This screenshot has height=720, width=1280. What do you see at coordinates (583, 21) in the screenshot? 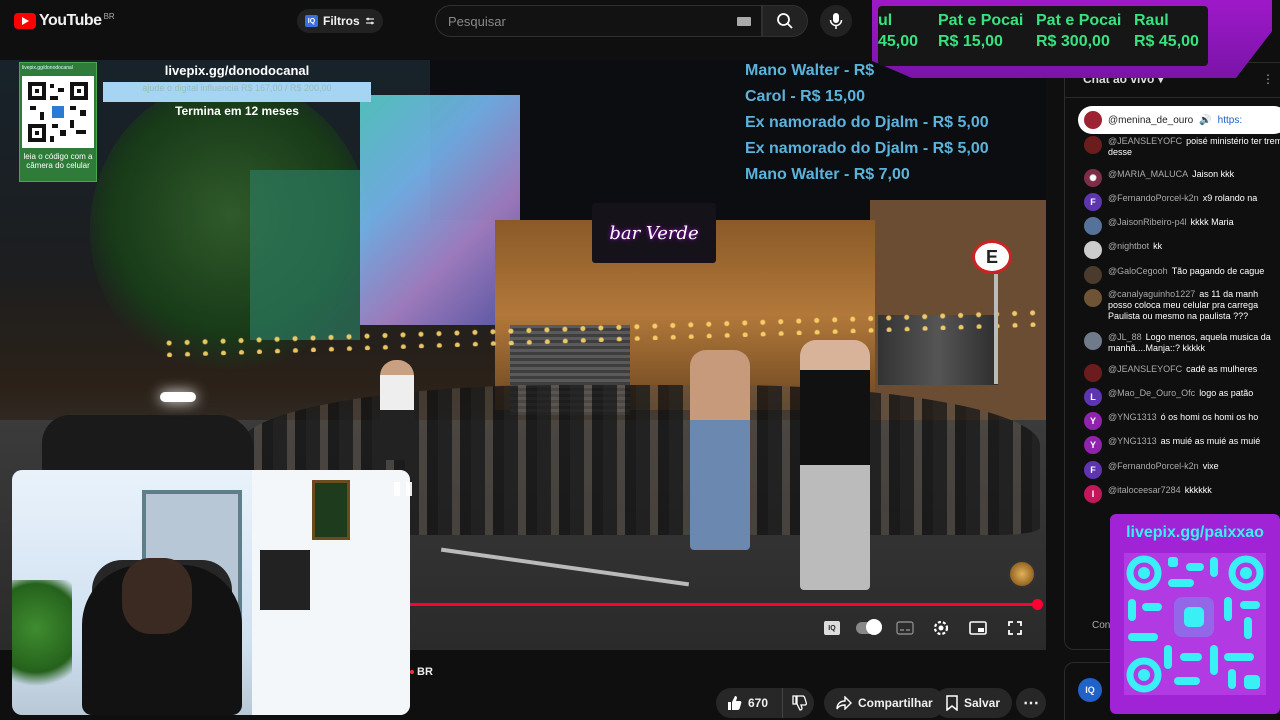
I see `search-input` at bounding box center [583, 21].